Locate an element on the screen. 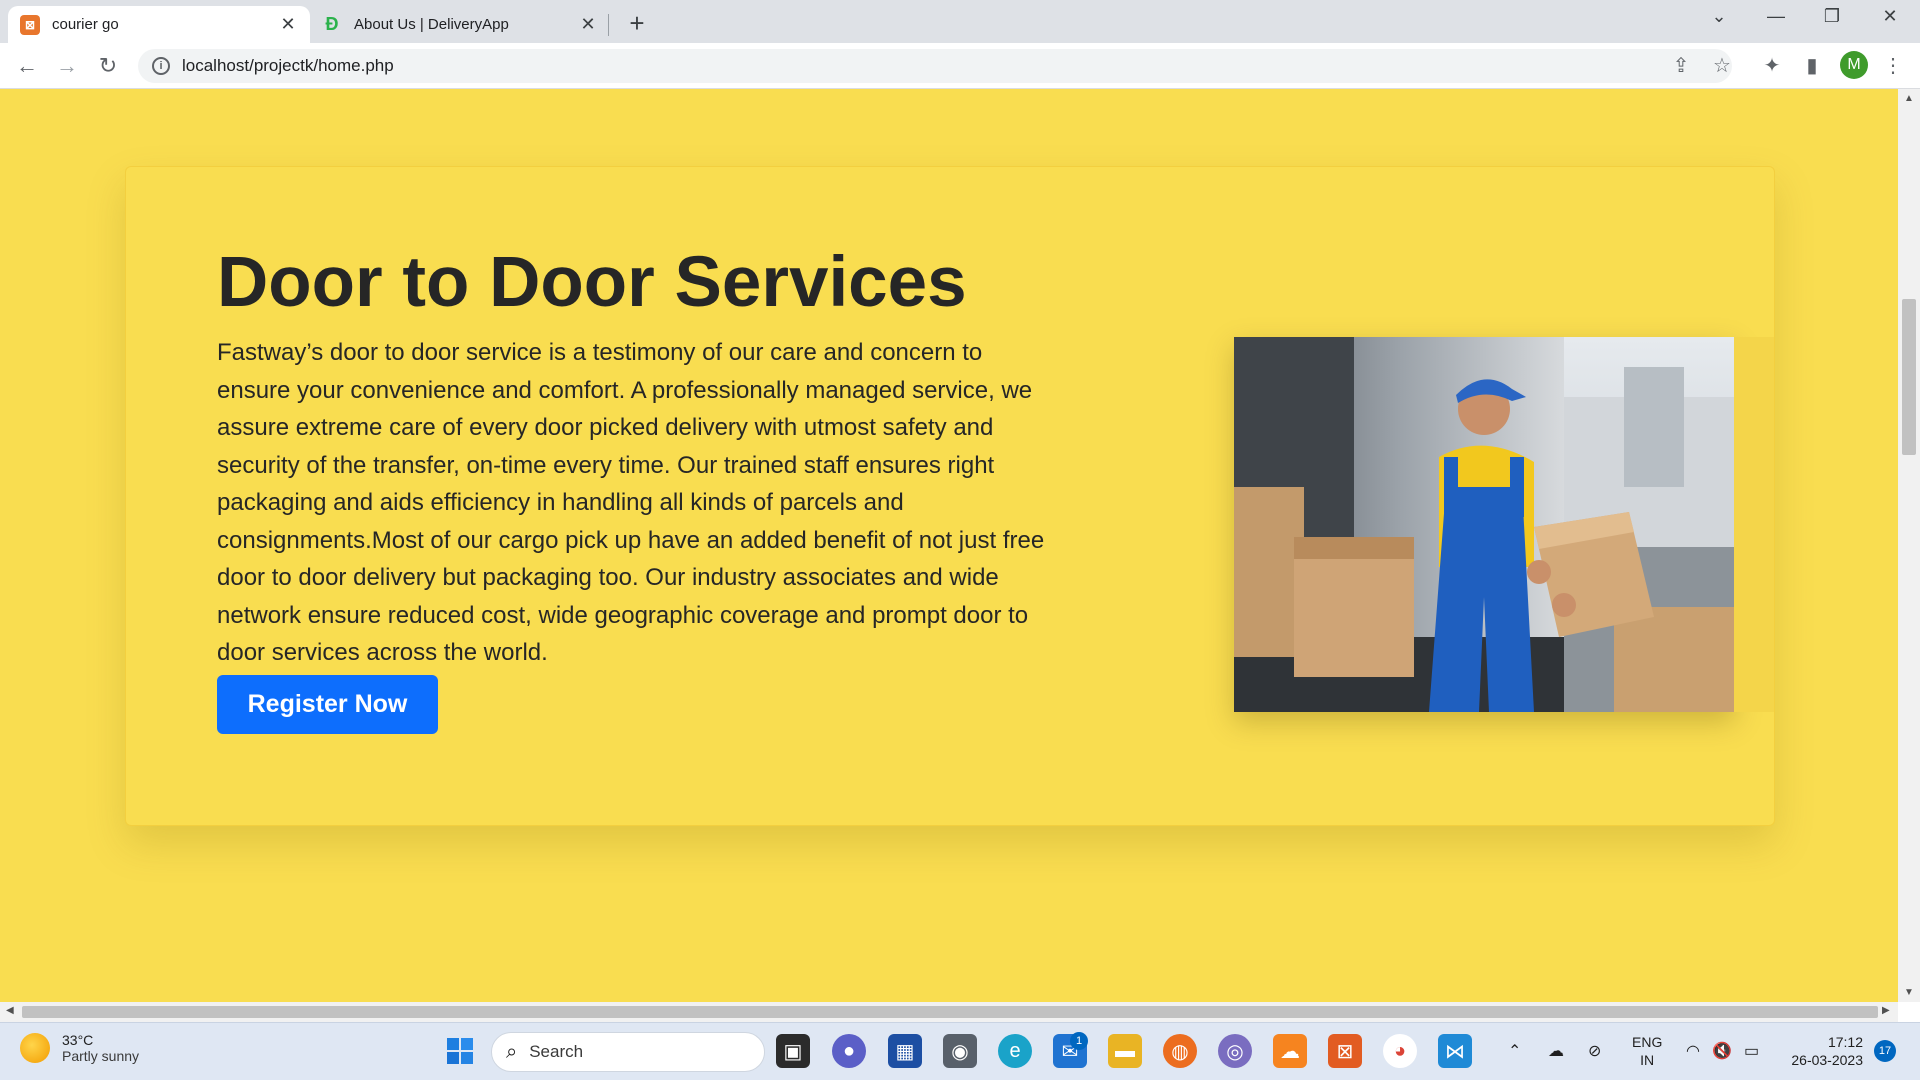 The width and height of the screenshot is (1920, 1080). xampp-icon: ⊠ is located at coordinates (1345, 1051).